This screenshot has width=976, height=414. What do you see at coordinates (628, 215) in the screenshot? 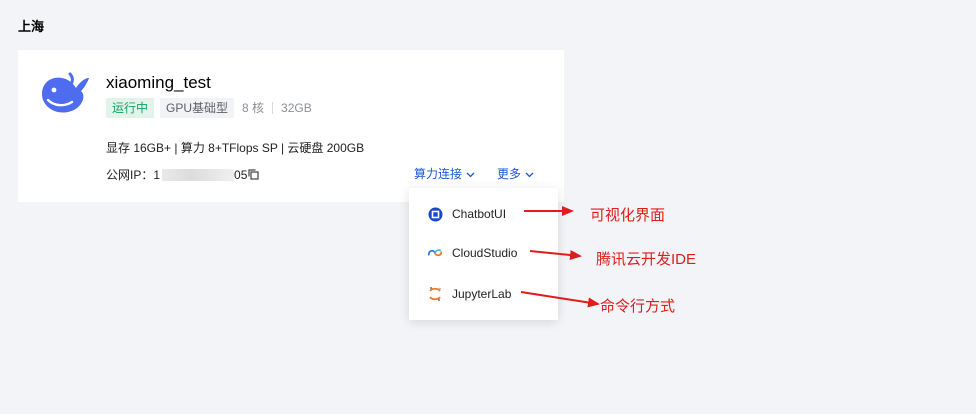
I see `annotation-chatbot: 可视化界面` at bounding box center [628, 215].